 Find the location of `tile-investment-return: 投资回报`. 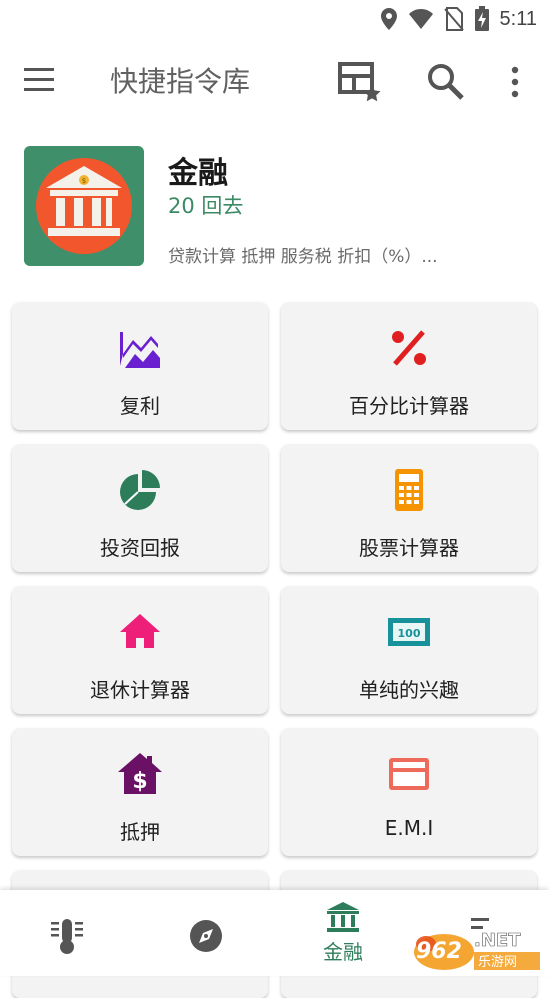

tile-investment-return: 投资回报 is located at coordinates (140, 508).